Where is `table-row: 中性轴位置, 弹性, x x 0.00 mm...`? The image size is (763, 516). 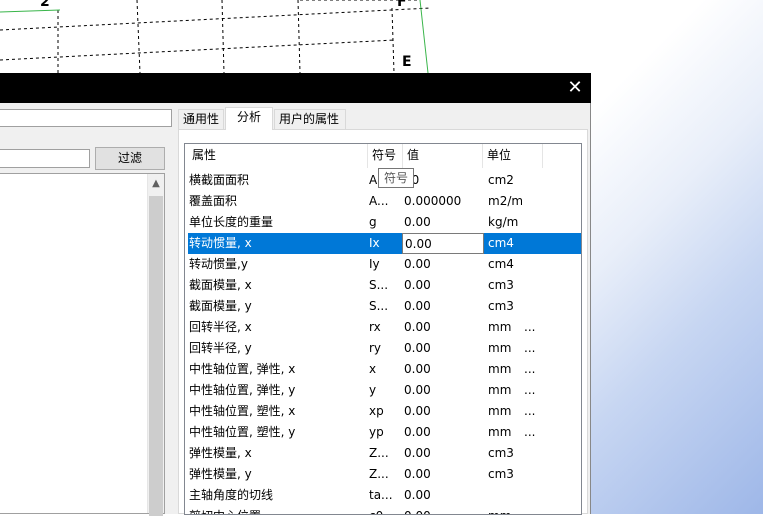 table-row: 中性轴位置, 弹性, x x 0.00 mm... is located at coordinates (384, 369).